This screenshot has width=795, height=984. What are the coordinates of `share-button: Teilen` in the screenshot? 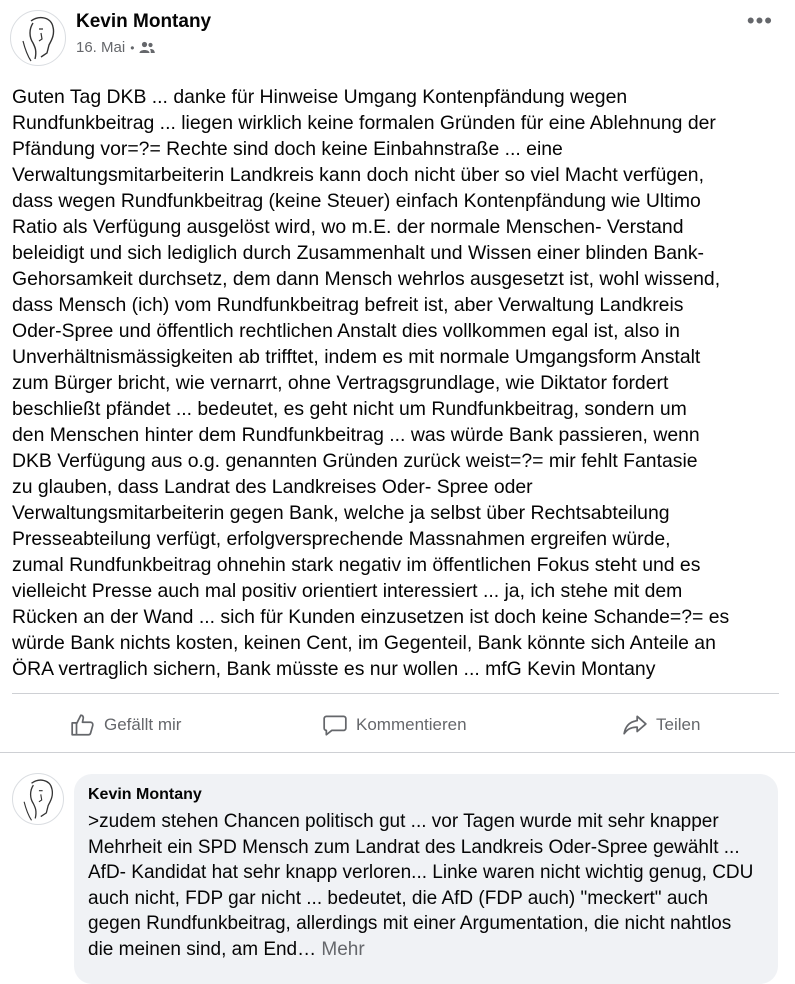 It's located at (661, 725).